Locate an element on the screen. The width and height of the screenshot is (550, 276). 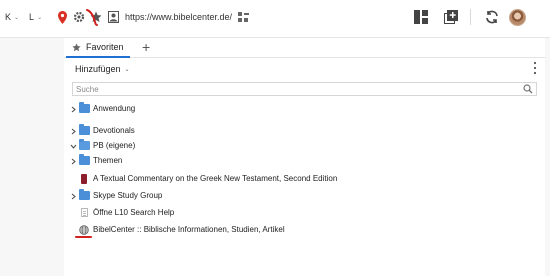
panel-tab-bar: Favoriten + is located at coordinates (304, 48).